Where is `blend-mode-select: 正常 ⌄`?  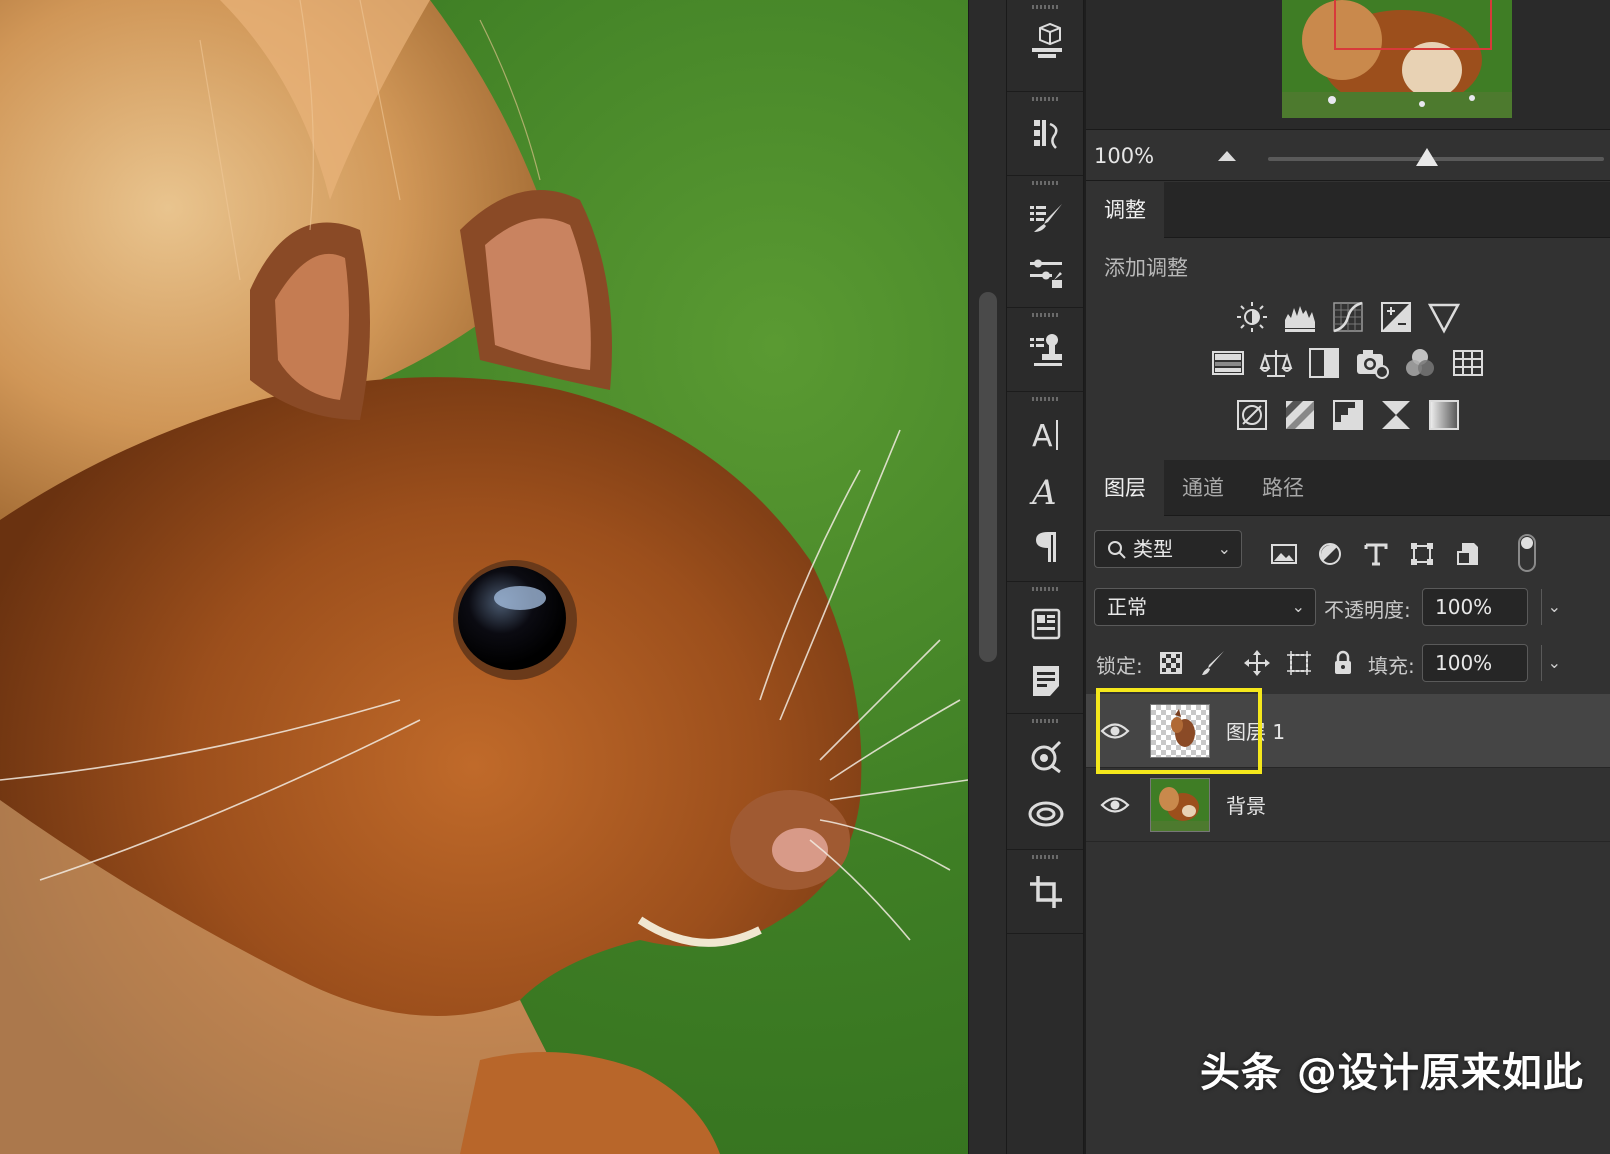 blend-mode-select: 正常 ⌄ is located at coordinates (1205, 607).